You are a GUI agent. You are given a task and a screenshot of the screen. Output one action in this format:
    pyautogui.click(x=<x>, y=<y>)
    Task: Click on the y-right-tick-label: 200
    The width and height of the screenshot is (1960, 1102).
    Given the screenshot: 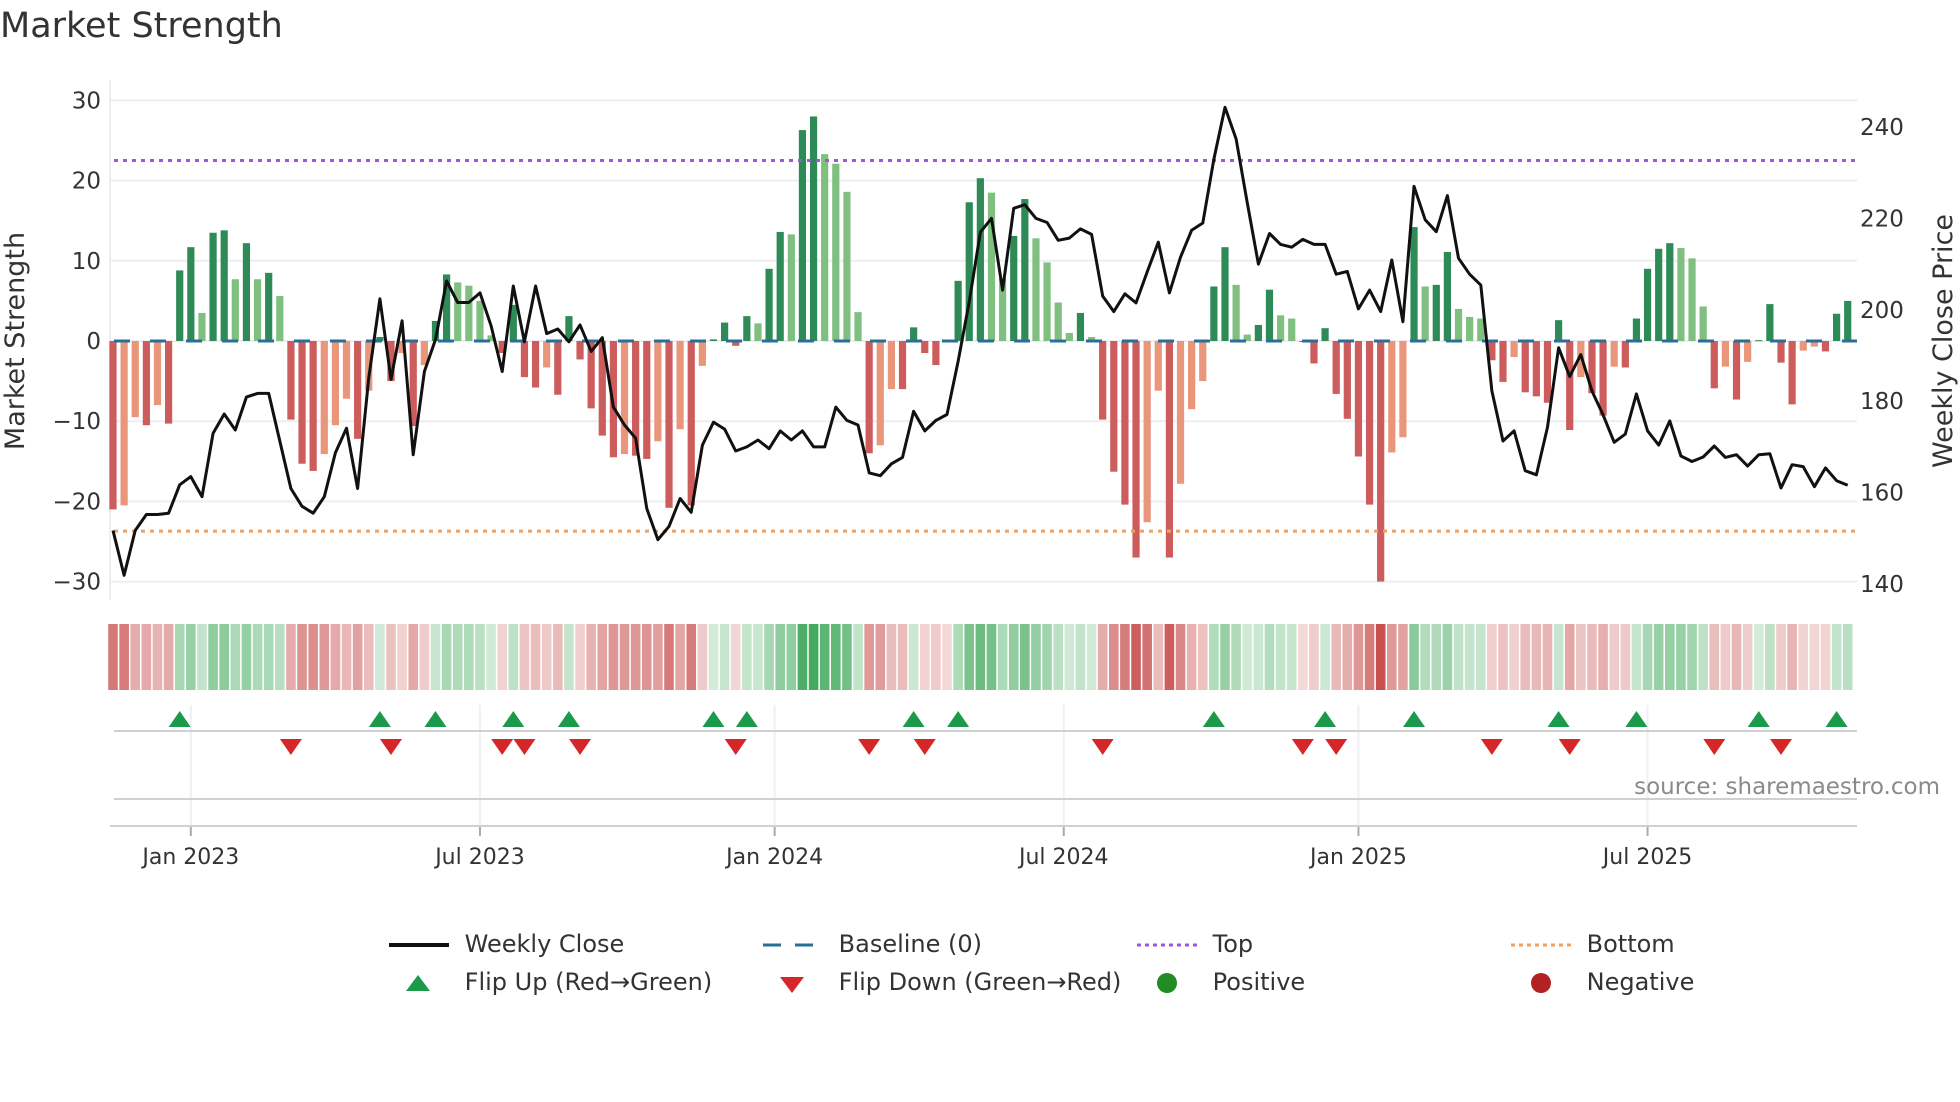 What is the action you would take?
    pyautogui.click(x=1882, y=311)
    